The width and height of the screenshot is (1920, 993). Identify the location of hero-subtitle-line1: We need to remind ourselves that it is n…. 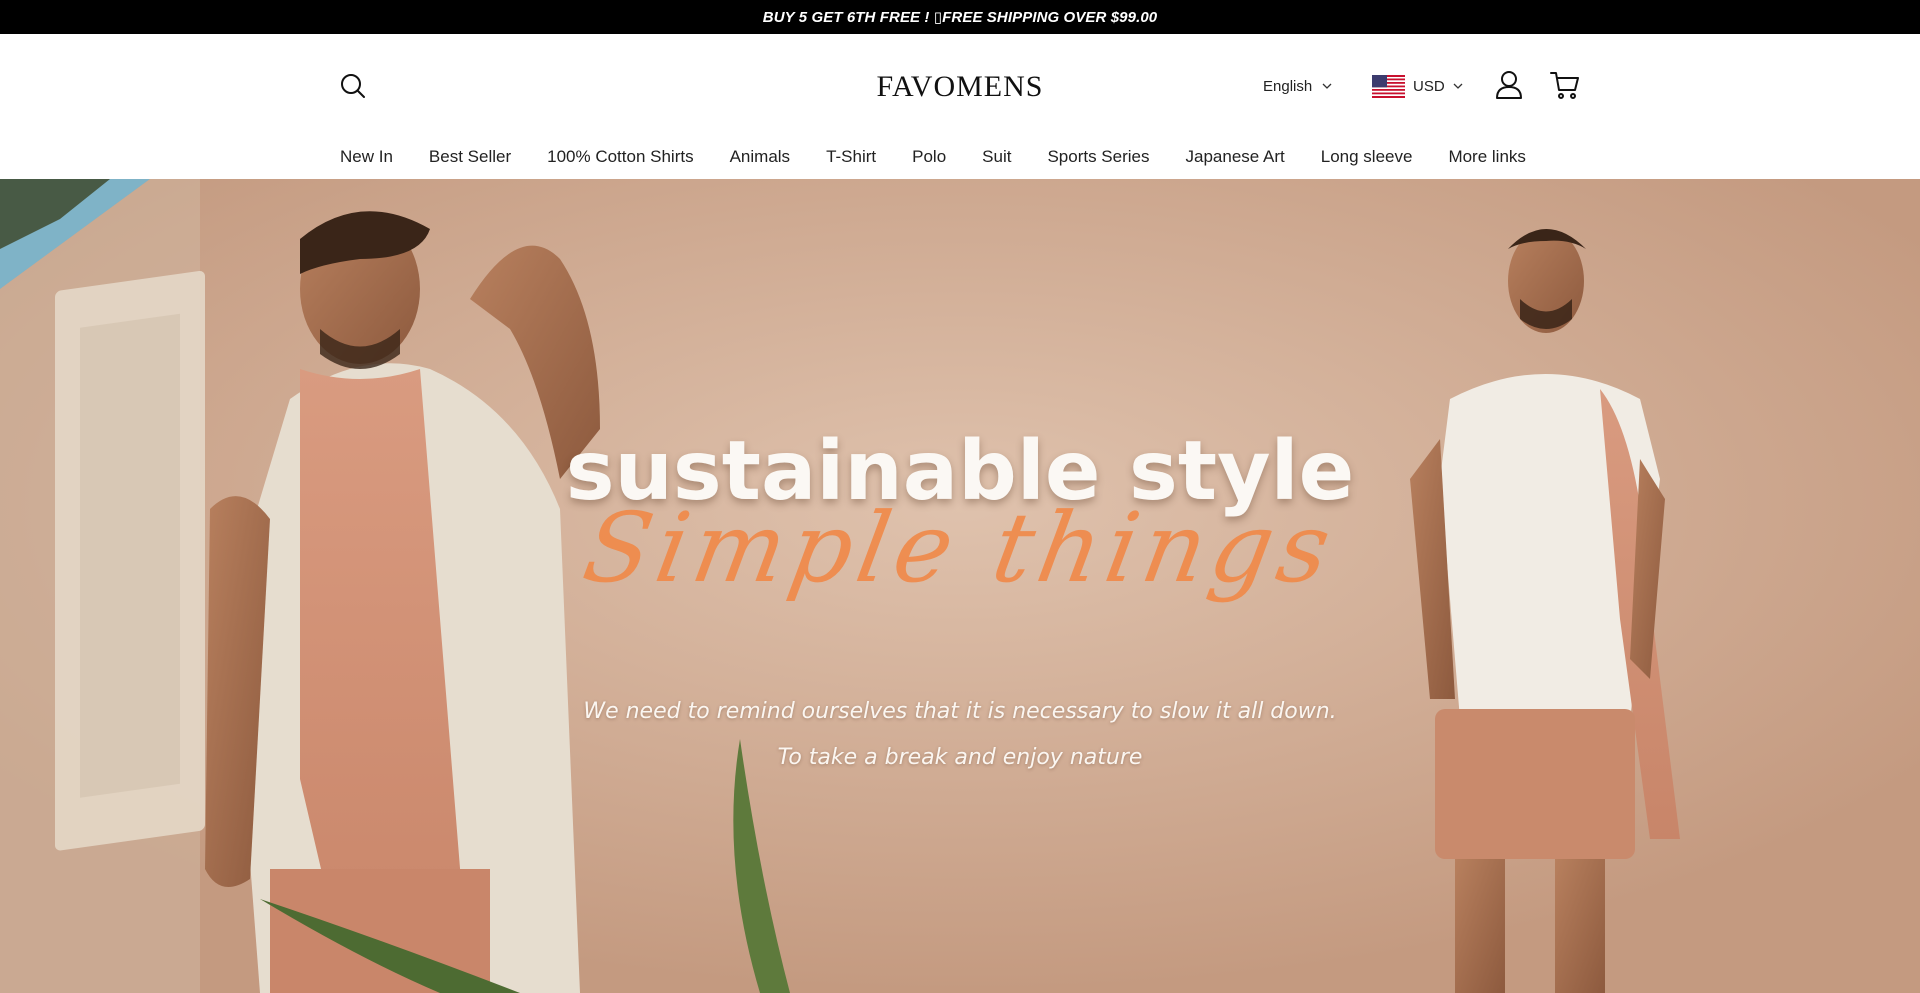
(960, 711).